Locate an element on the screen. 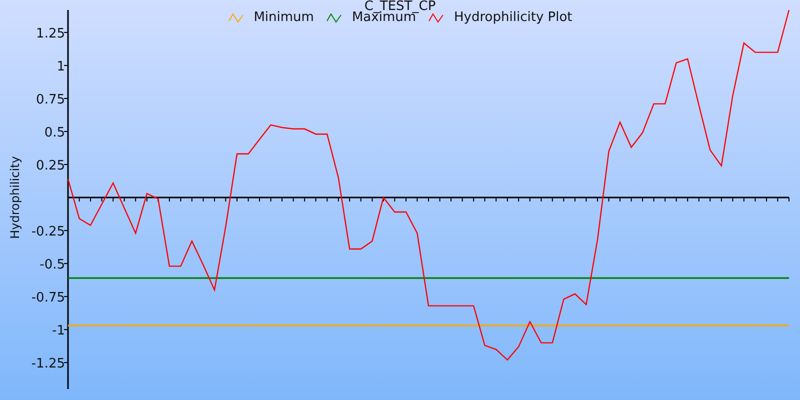 The height and width of the screenshot is (400, 800). y-tick-label: 0.5 is located at coordinates (54, 133).